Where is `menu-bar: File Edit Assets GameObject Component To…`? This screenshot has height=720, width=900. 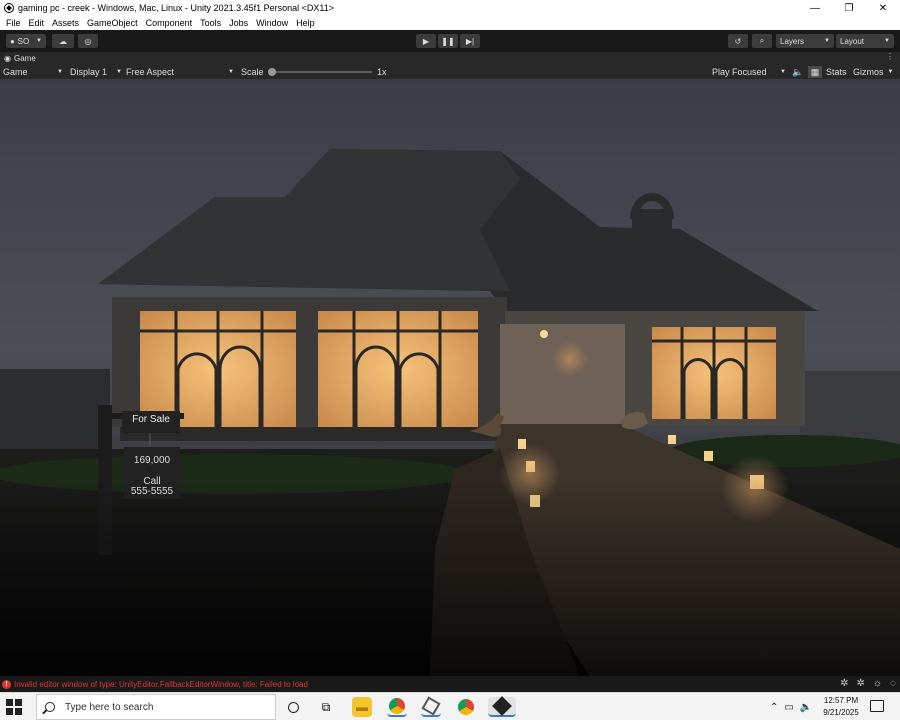 menu-bar: File Edit Assets GameObject Component To… is located at coordinates (450, 23).